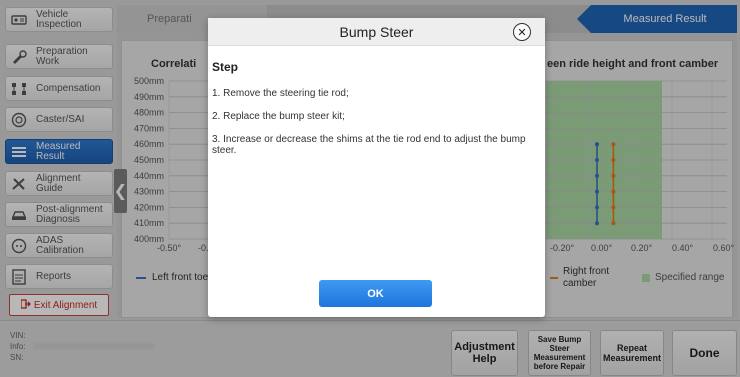 This screenshot has height=377, width=740. I want to click on dialog-title: Bump Steer, so click(376, 32).